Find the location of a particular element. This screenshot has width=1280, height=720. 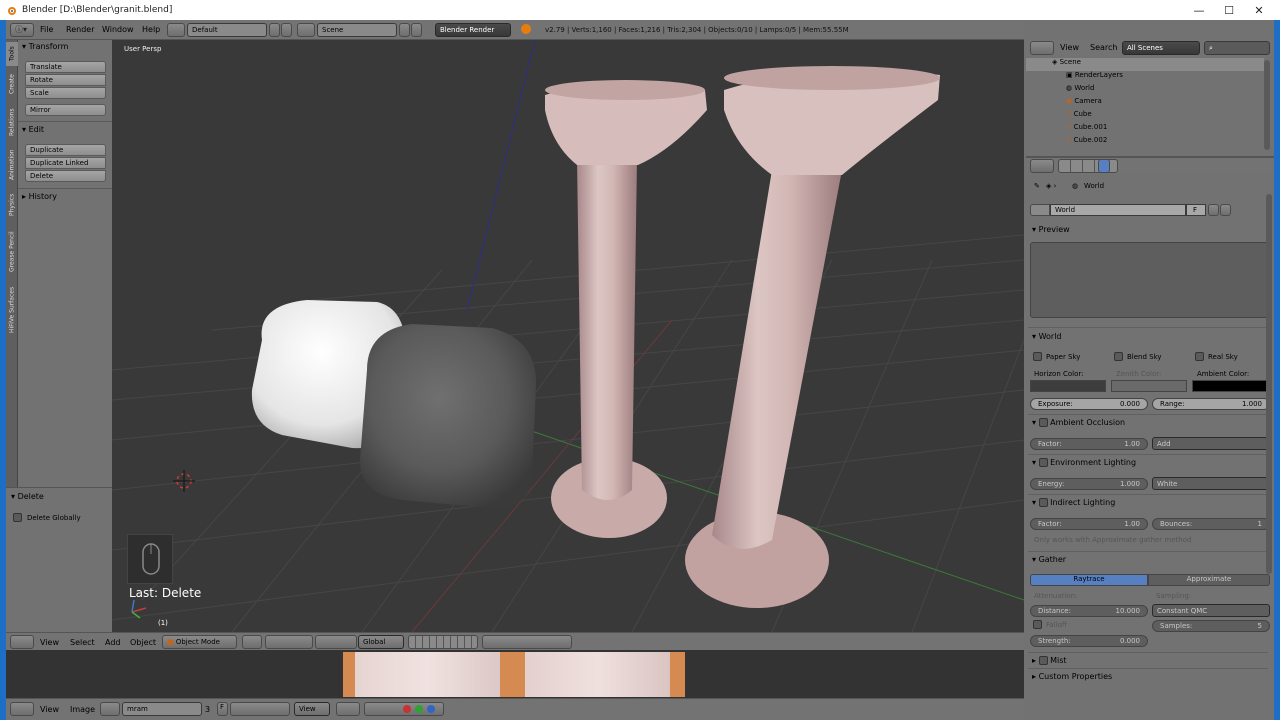

render-engine-select: Blender Render is located at coordinates (473, 30).